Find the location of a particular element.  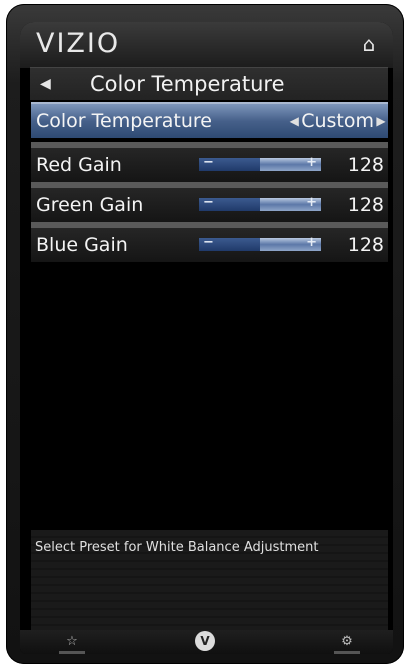

color-temperature-row: Color Temperature ◀ Custom ▶ is located at coordinates (209, 120).